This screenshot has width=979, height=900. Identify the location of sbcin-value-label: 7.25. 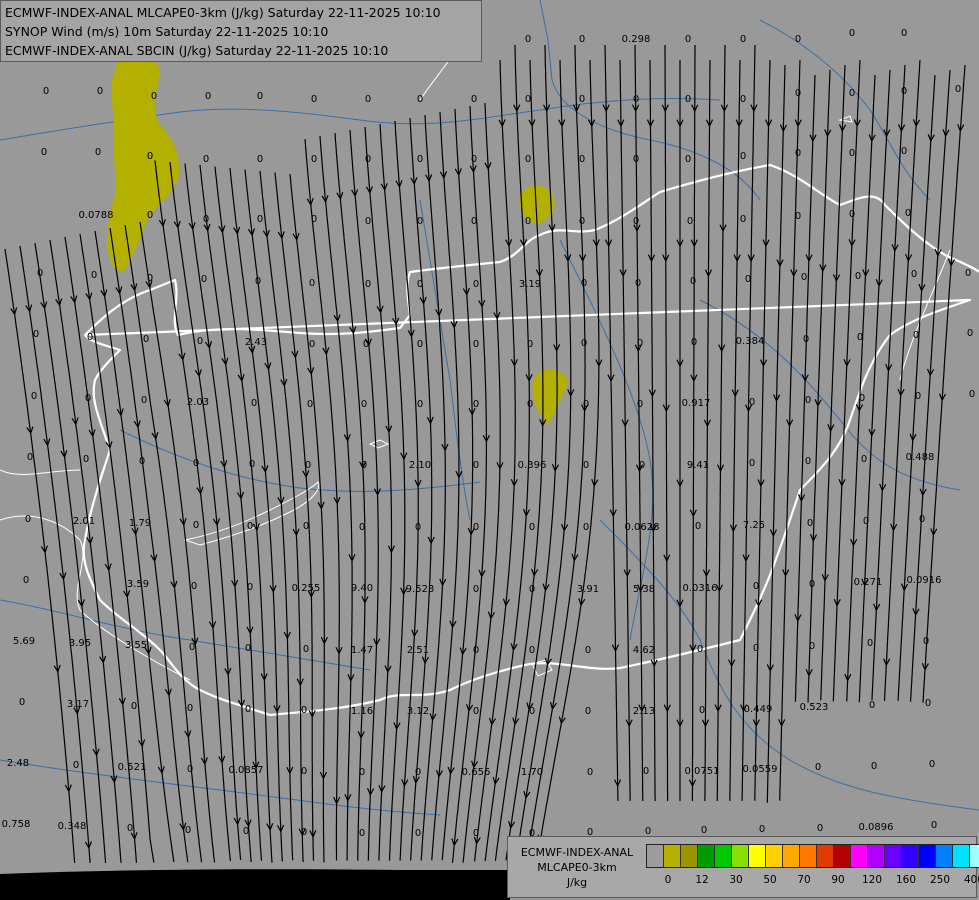
(754, 525).